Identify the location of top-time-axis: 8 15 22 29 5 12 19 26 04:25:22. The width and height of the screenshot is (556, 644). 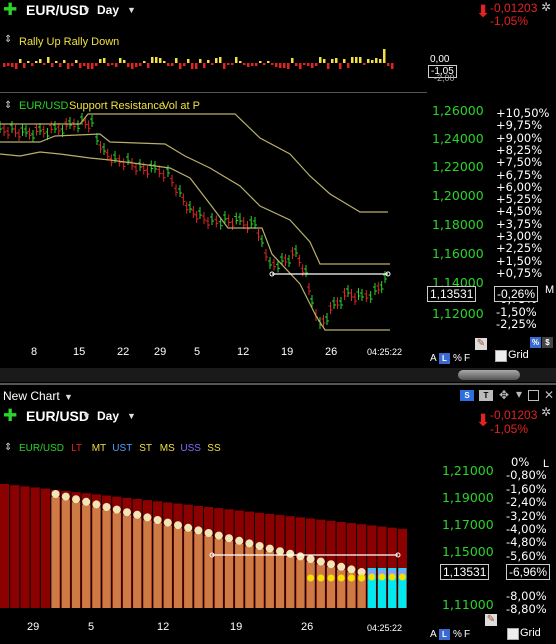
(212, 354).